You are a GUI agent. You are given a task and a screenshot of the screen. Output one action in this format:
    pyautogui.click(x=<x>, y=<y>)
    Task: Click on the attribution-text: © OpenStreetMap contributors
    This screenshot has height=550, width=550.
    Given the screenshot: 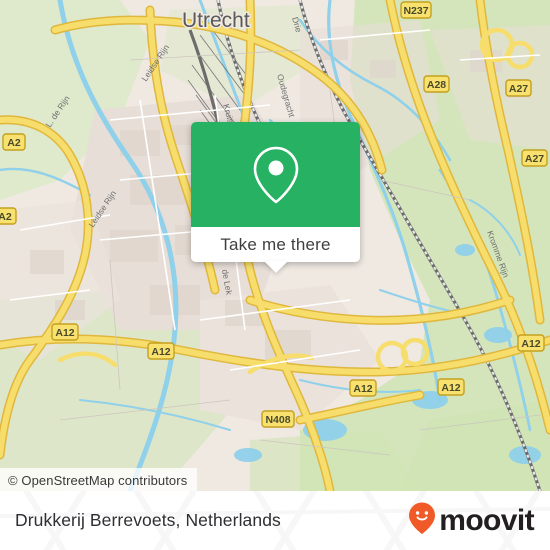 What is the action you would take?
    pyautogui.click(x=98, y=480)
    